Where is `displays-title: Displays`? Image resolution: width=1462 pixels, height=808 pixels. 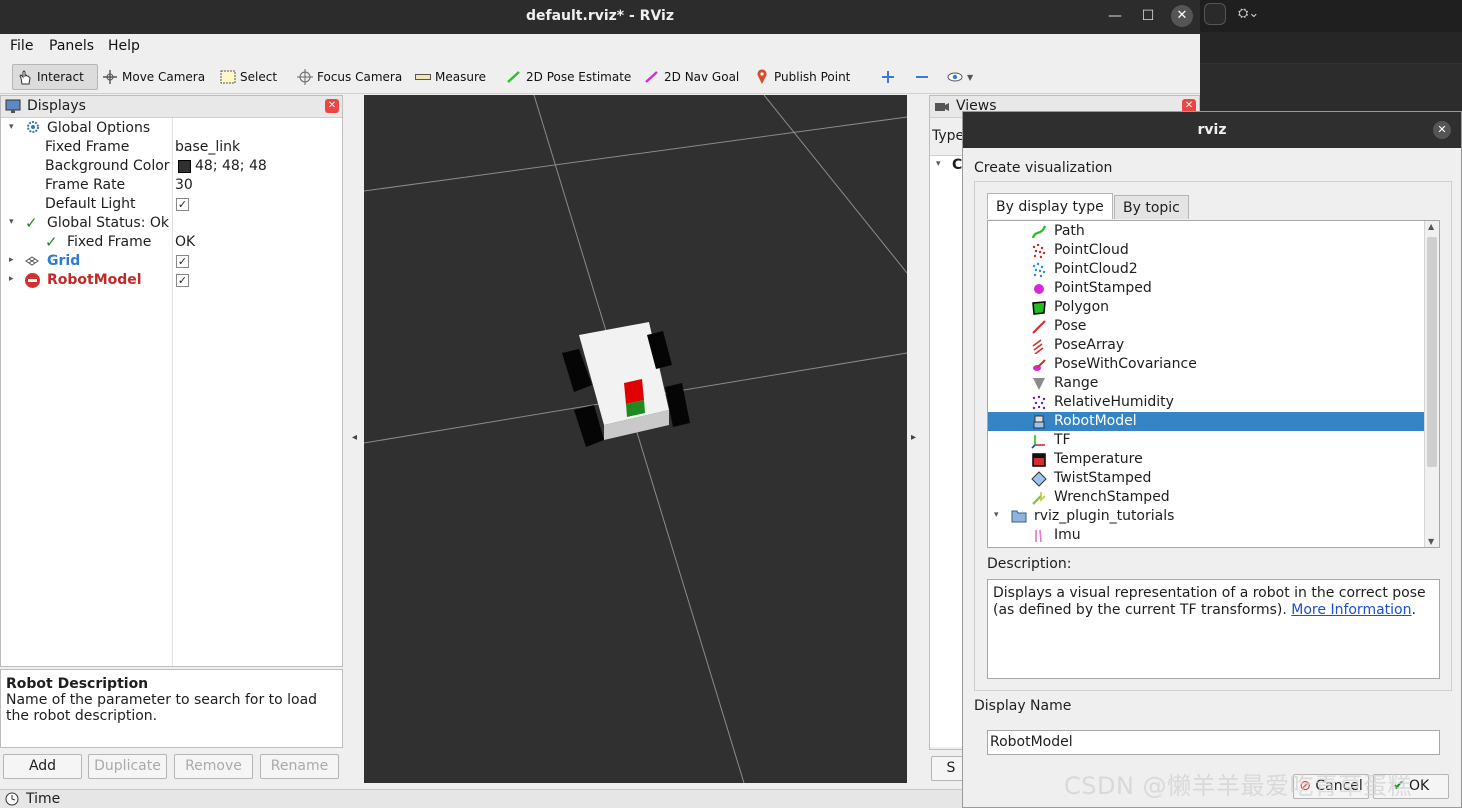 displays-title: Displays is located at coordinates (56, 106).